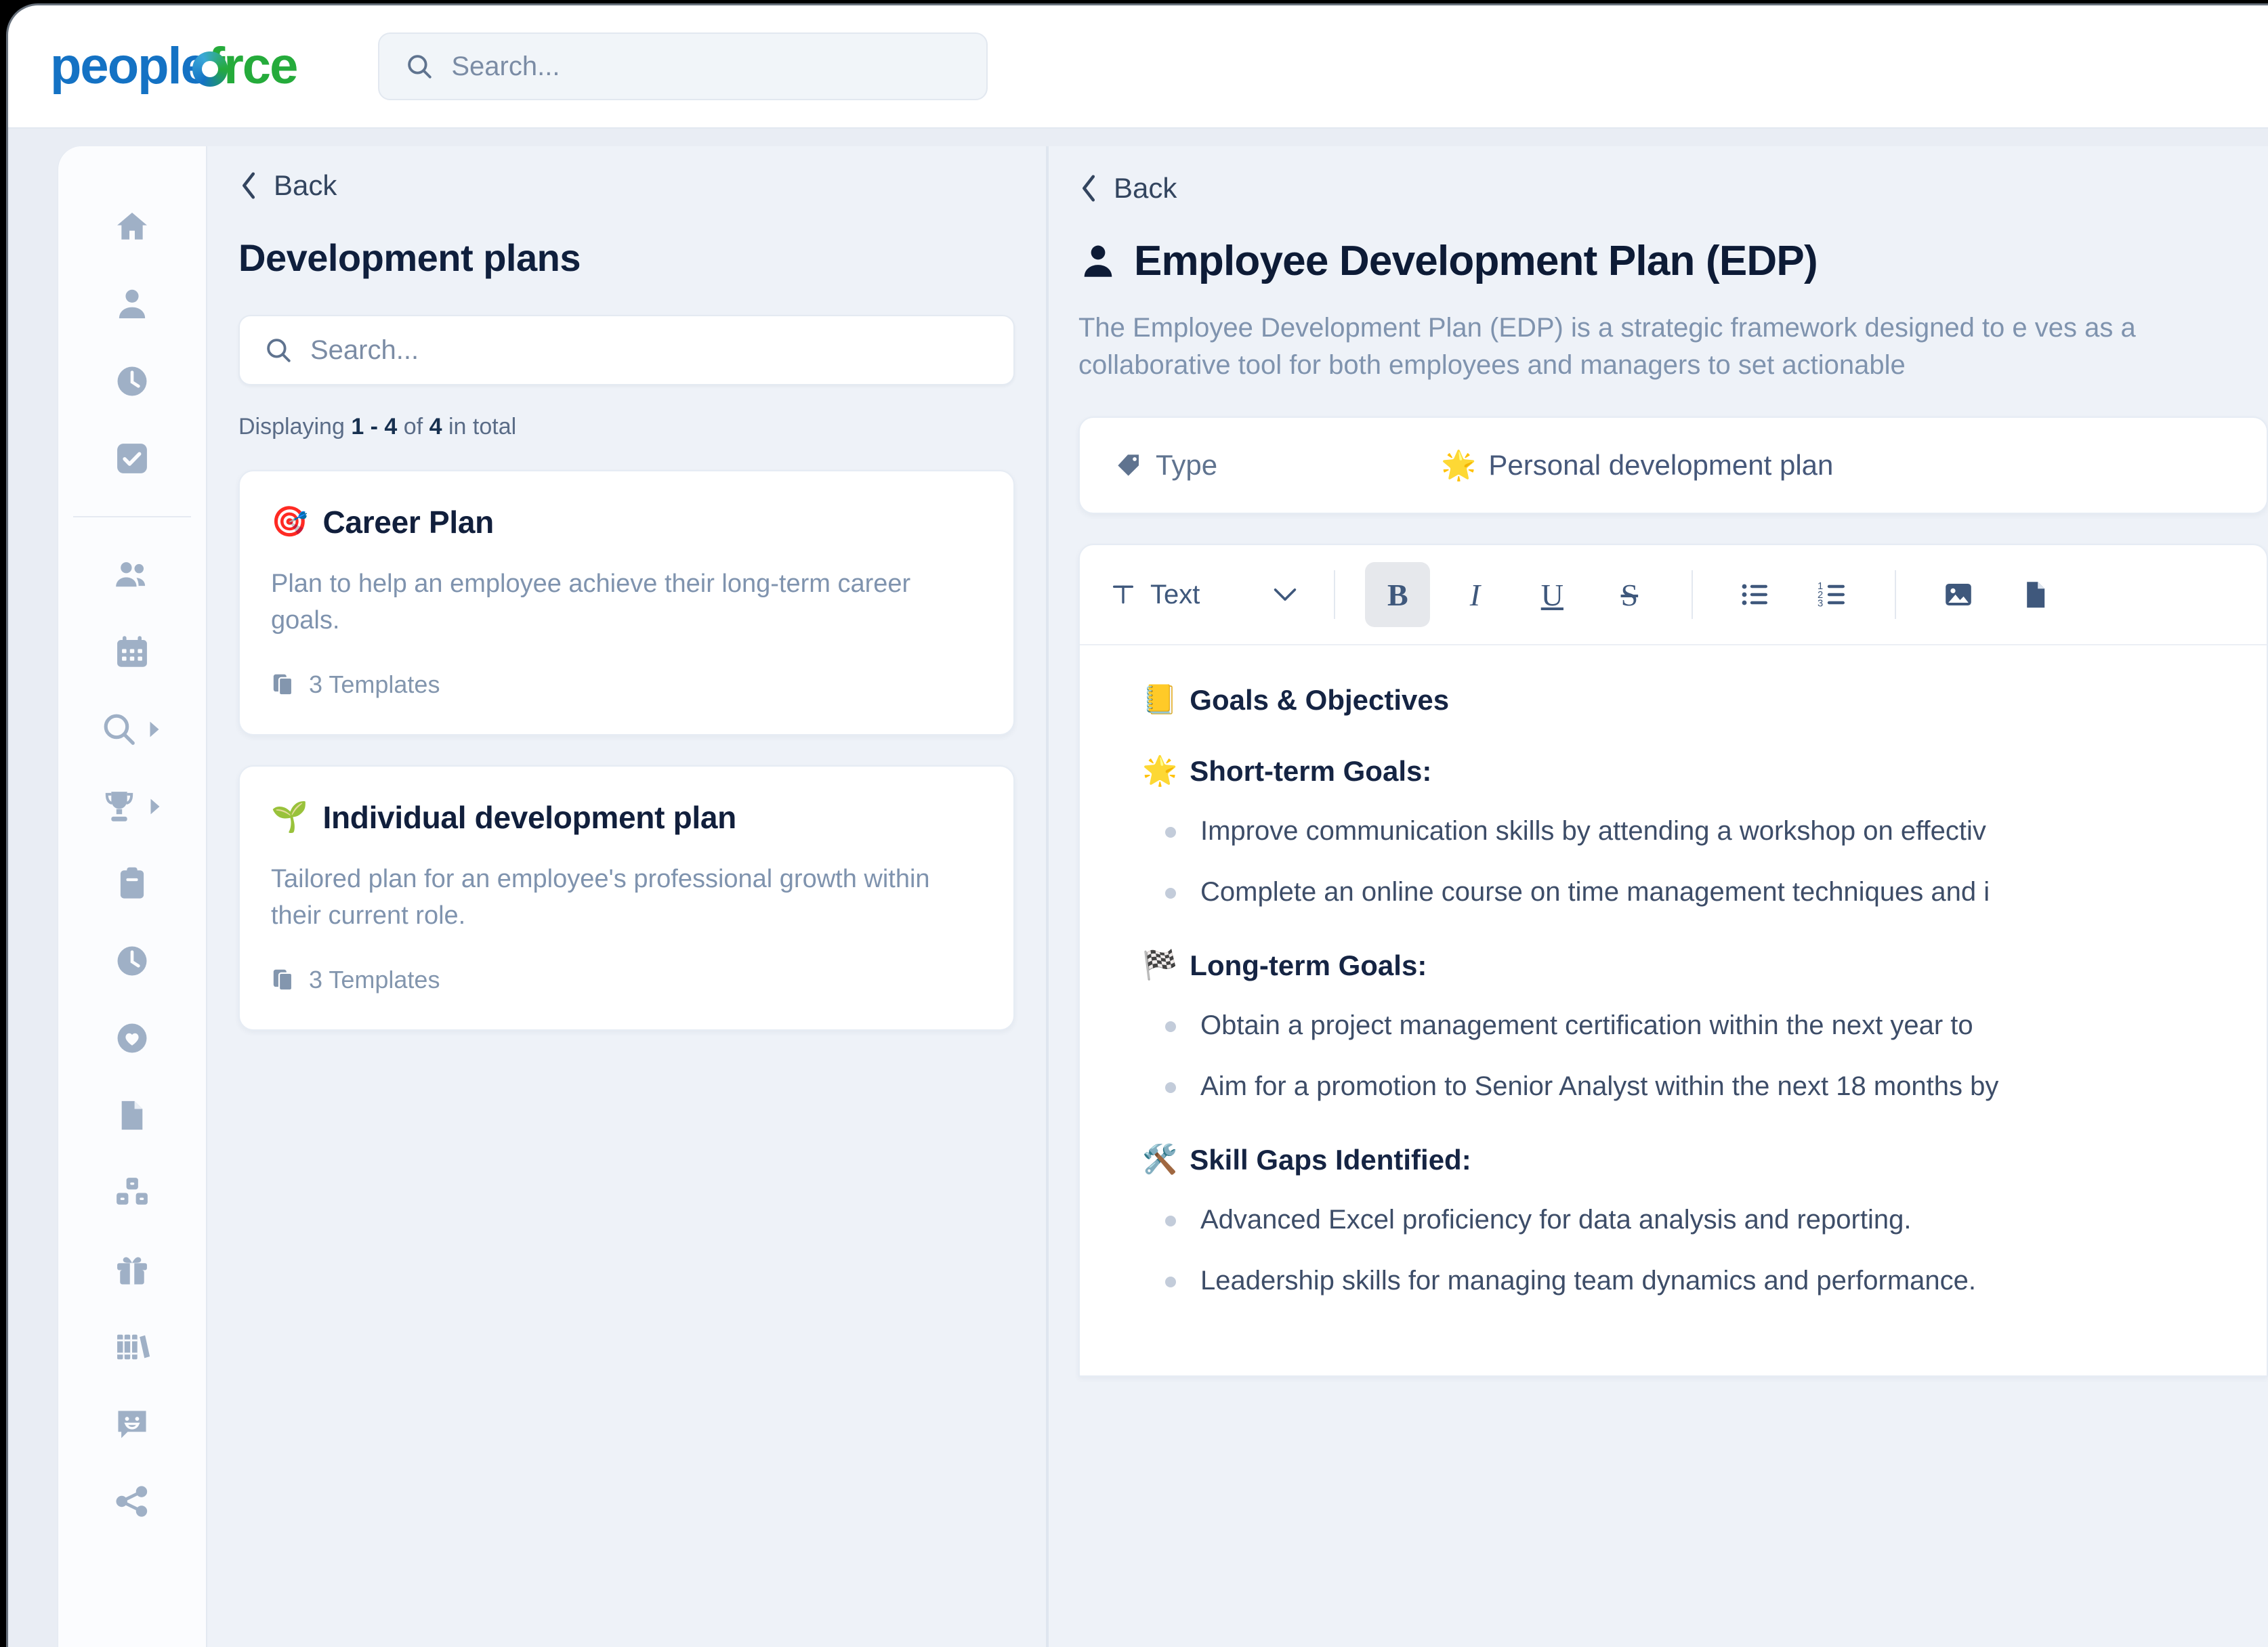 This screenshot has height=1647, width=2268. Describe the element at coordinates (1123, 594) in the screenshot. I see `text-format-icon` at that location.